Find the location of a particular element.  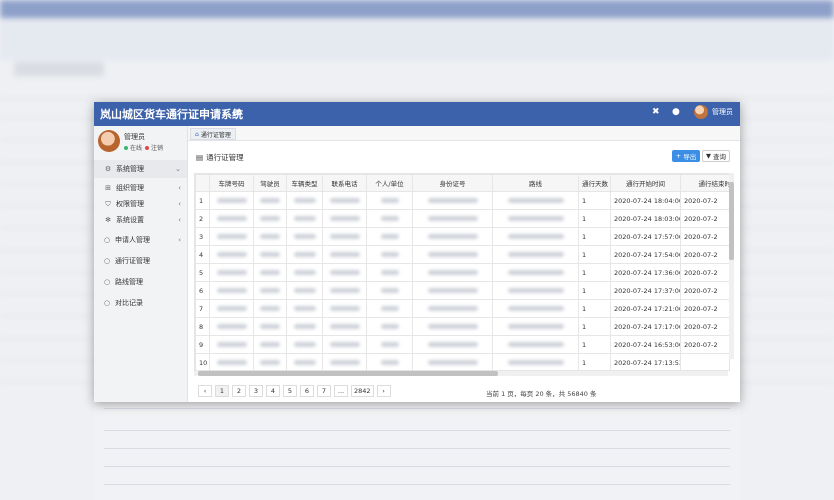

column-header: 车牌号码 is located at coordinates (231, 183).